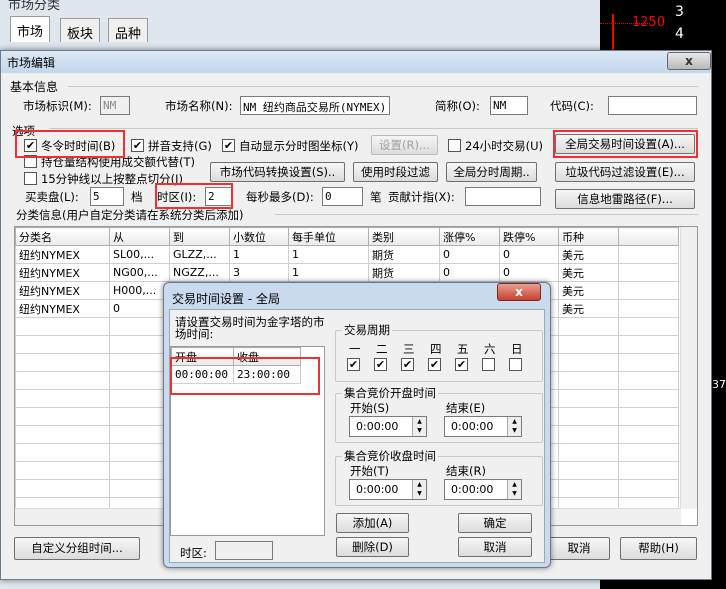  Describe the element at coordinates (52, 197) in the screenshot. I see `depth-label: 买卖盘(L):` at that location.